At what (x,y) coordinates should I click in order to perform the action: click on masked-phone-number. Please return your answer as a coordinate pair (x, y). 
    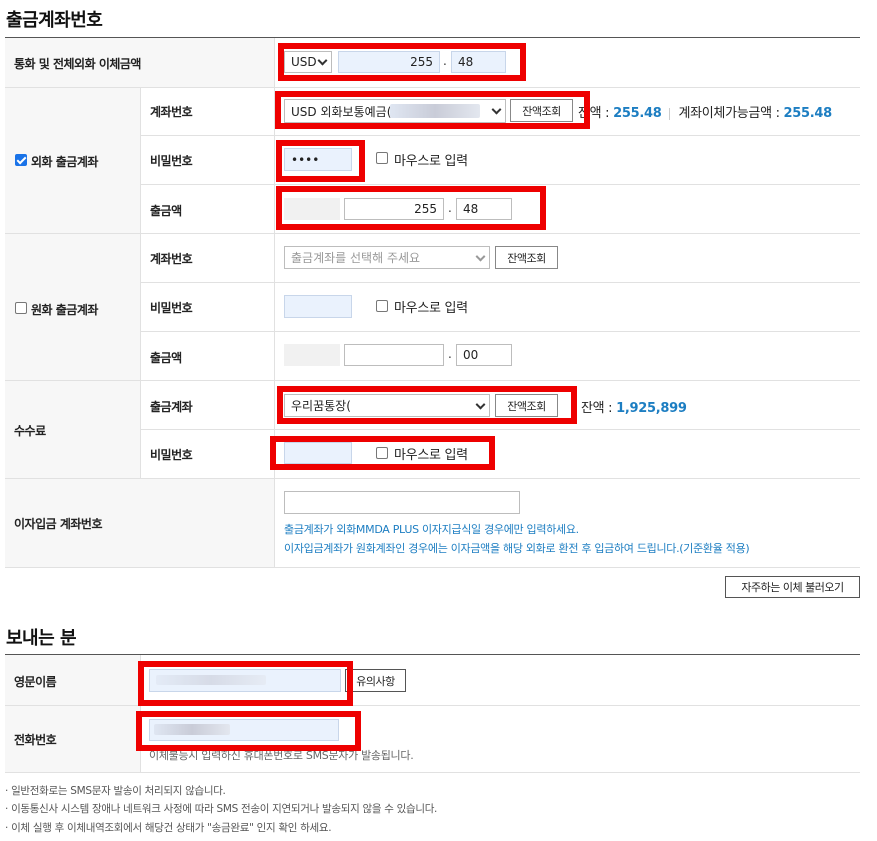
    Looking at the image, I should click on (192, 729).